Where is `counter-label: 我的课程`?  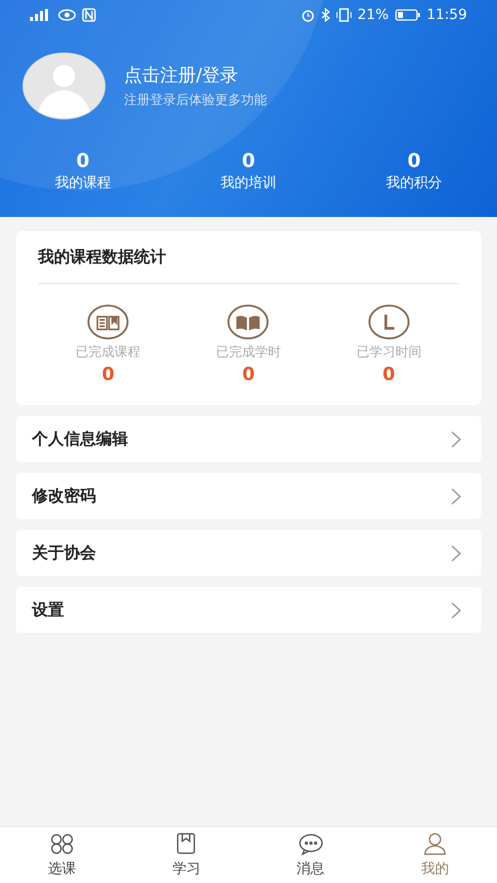
counter-label: 我的课程 is located at coordinates (82, 183).